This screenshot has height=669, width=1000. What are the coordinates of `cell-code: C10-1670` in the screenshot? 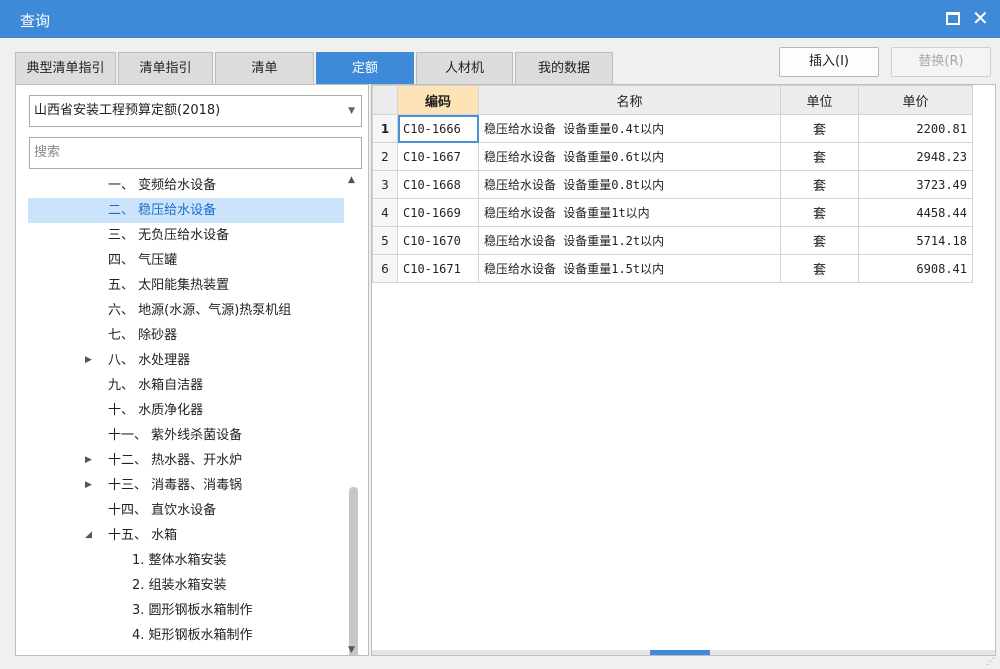 It's located at (438, 240).